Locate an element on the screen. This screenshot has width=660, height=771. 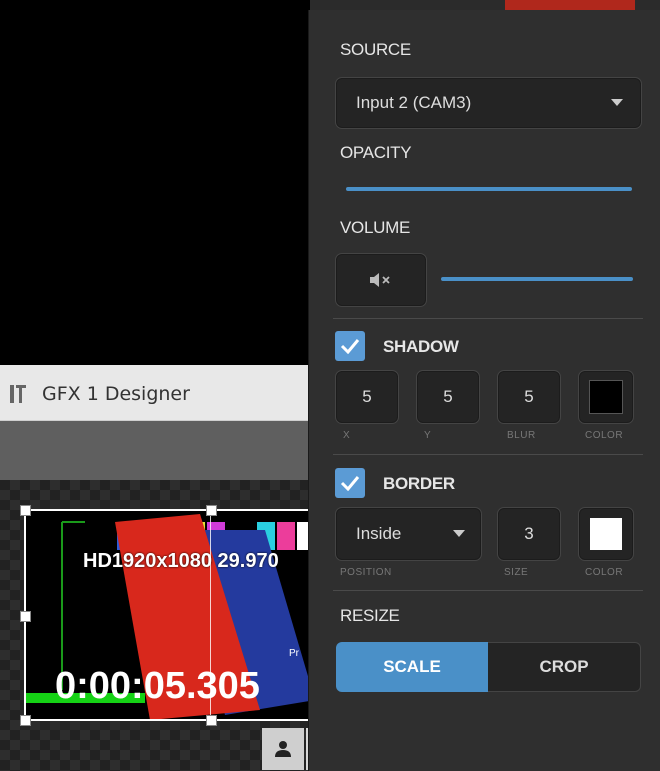
gfx-designer-icon is located at coordinates (18, 394).